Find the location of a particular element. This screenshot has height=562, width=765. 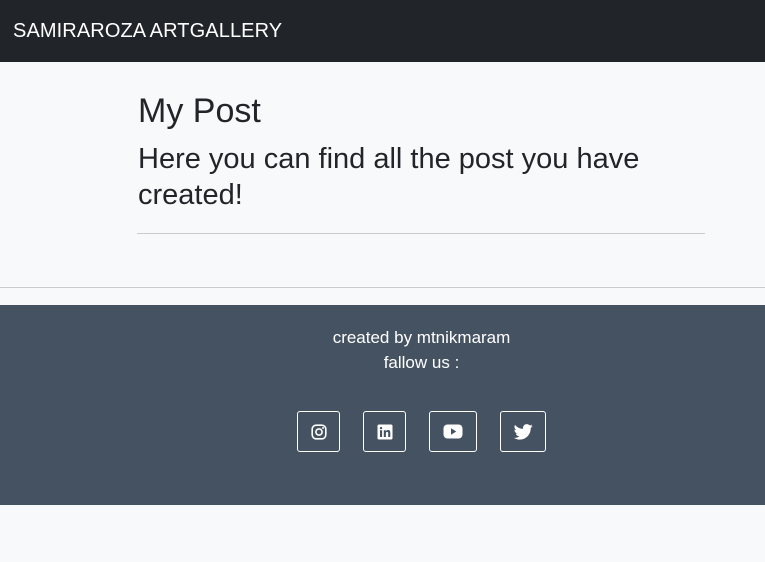

footer-follow-label: fallow us : is located at coordinates (382, 362).